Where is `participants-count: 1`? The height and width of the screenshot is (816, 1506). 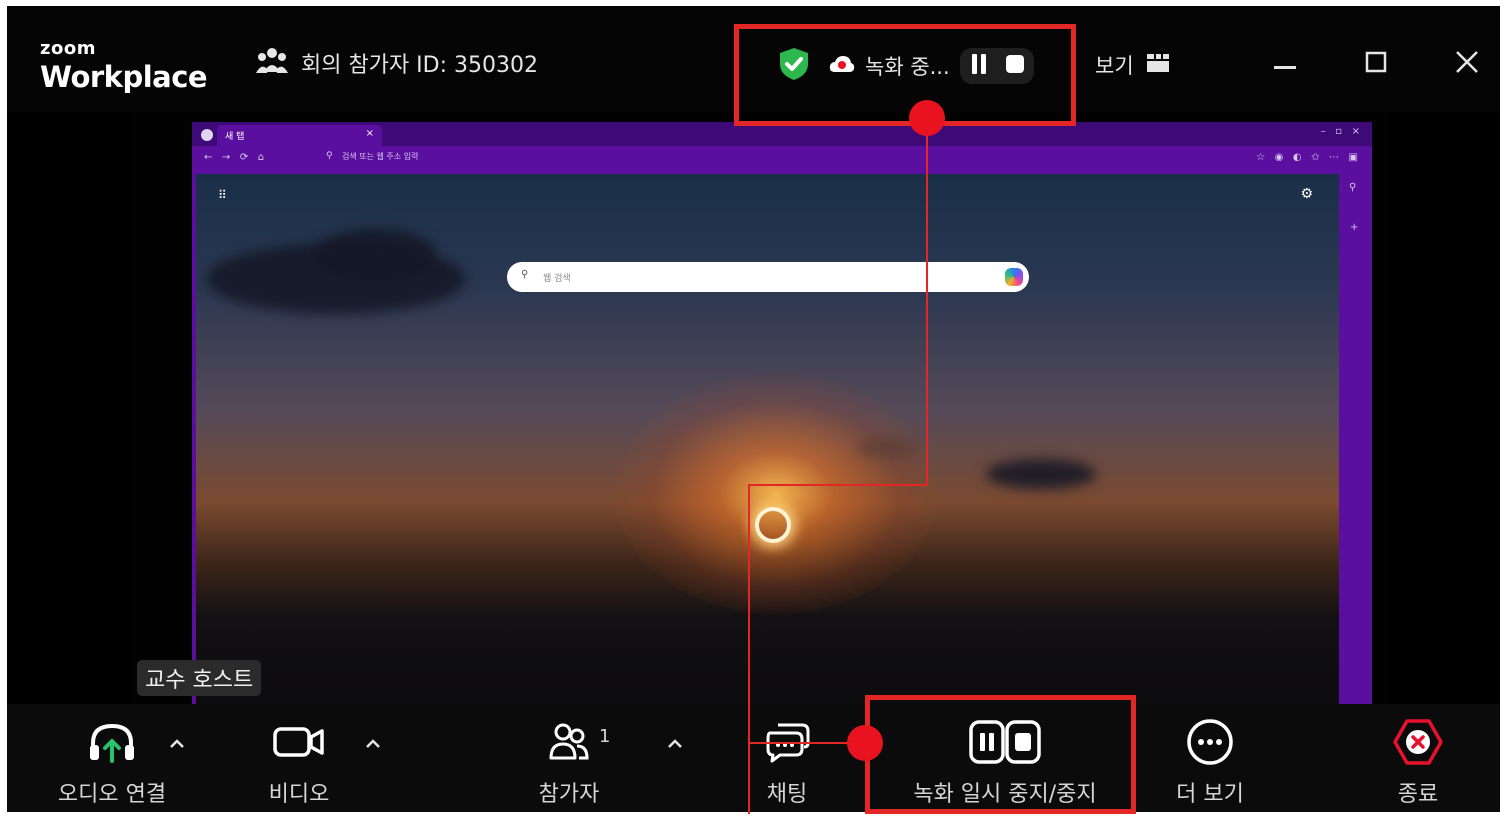
participants-count: 1 is located at coordinates (605, 736).